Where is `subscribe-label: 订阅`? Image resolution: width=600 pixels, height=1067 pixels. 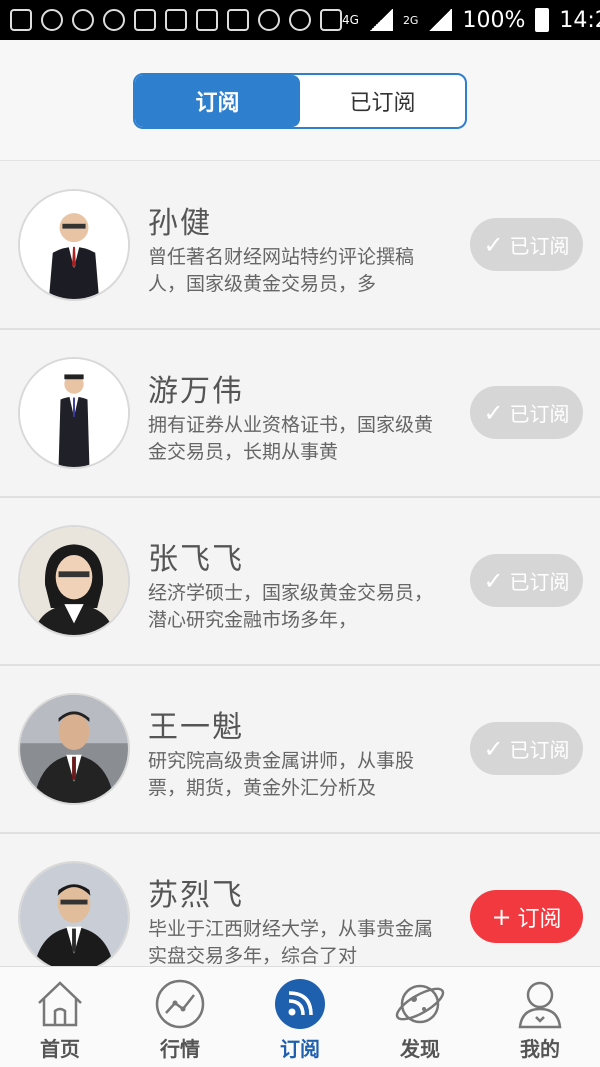 subscribe-label: 订阅 is located at coordinates (539, 919).